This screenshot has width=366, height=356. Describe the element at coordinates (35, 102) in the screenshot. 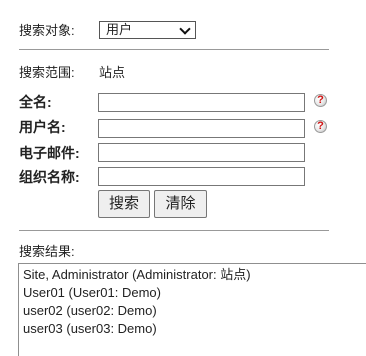

I see `full-name-label: 全名:` at that location.